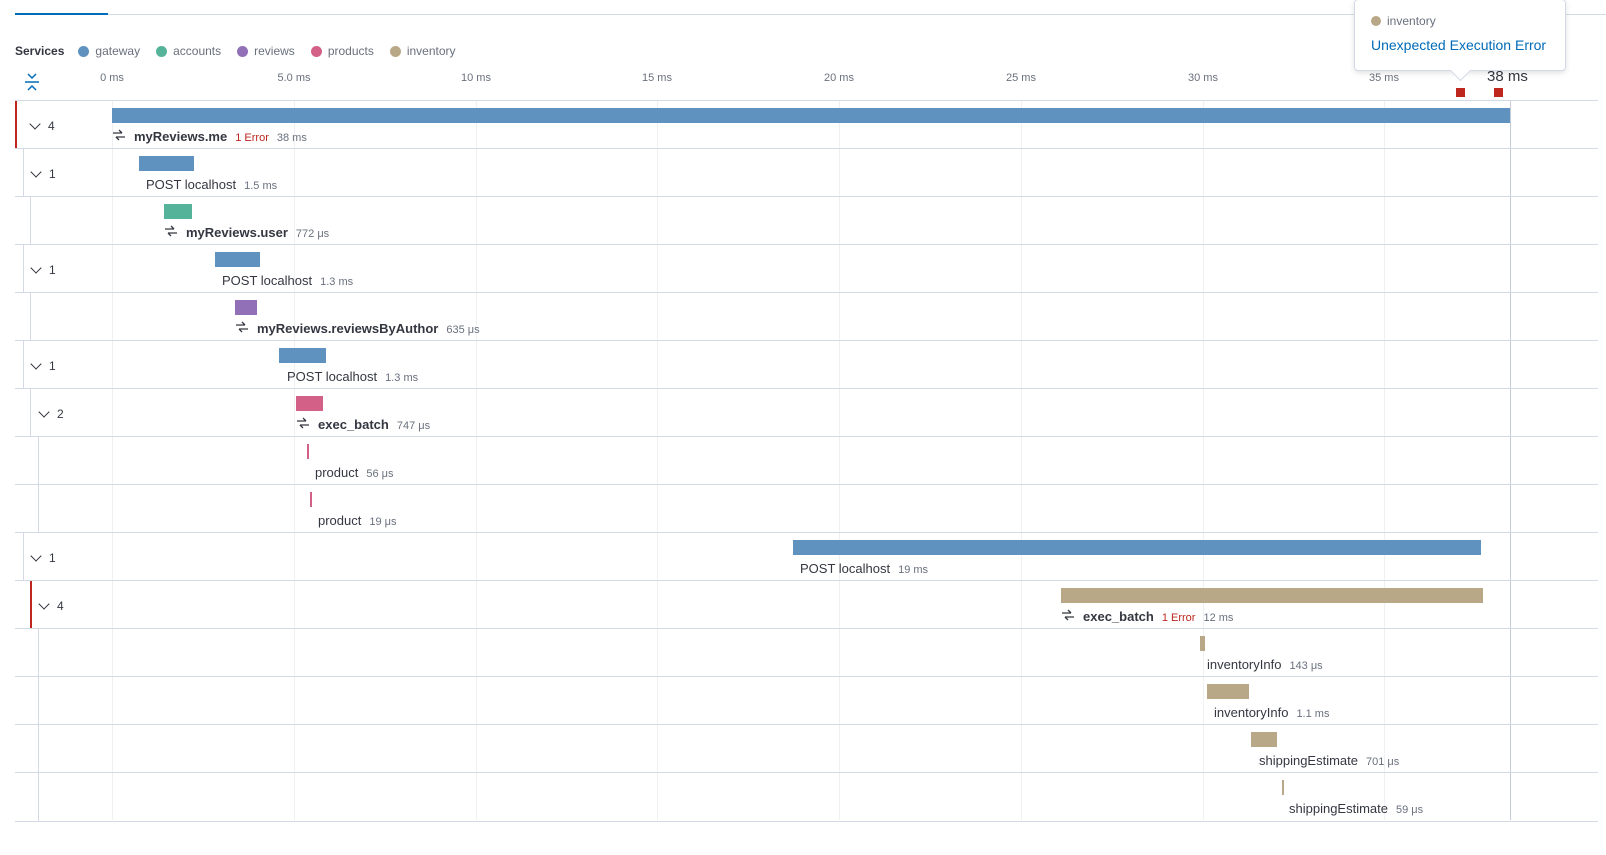  I want to click on span-row: product 56 μs, so click(806, 460).